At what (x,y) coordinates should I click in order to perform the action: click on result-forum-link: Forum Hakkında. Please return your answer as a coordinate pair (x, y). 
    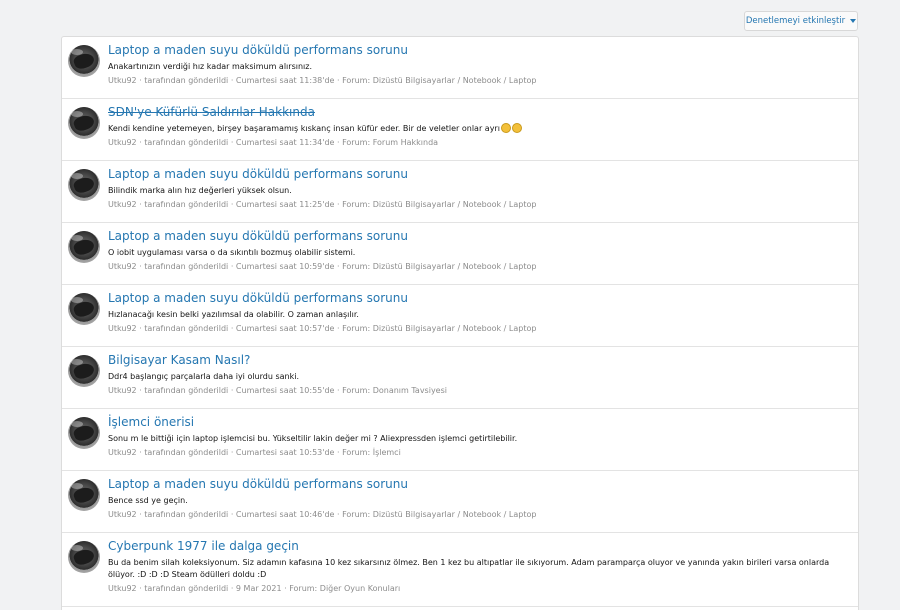
    Looking at the image, I should click on (405, 142).